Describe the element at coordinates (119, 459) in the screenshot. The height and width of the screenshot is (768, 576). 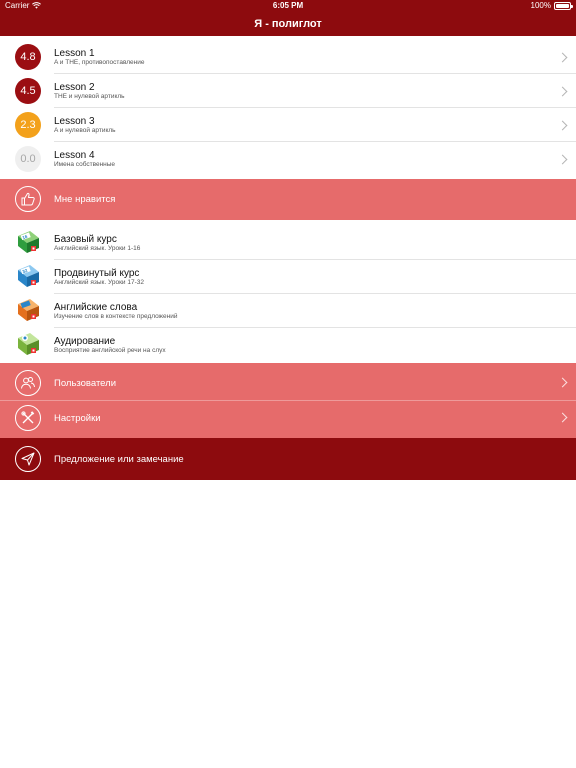
I see `feedback-label: Предложение или замечание` at that location.